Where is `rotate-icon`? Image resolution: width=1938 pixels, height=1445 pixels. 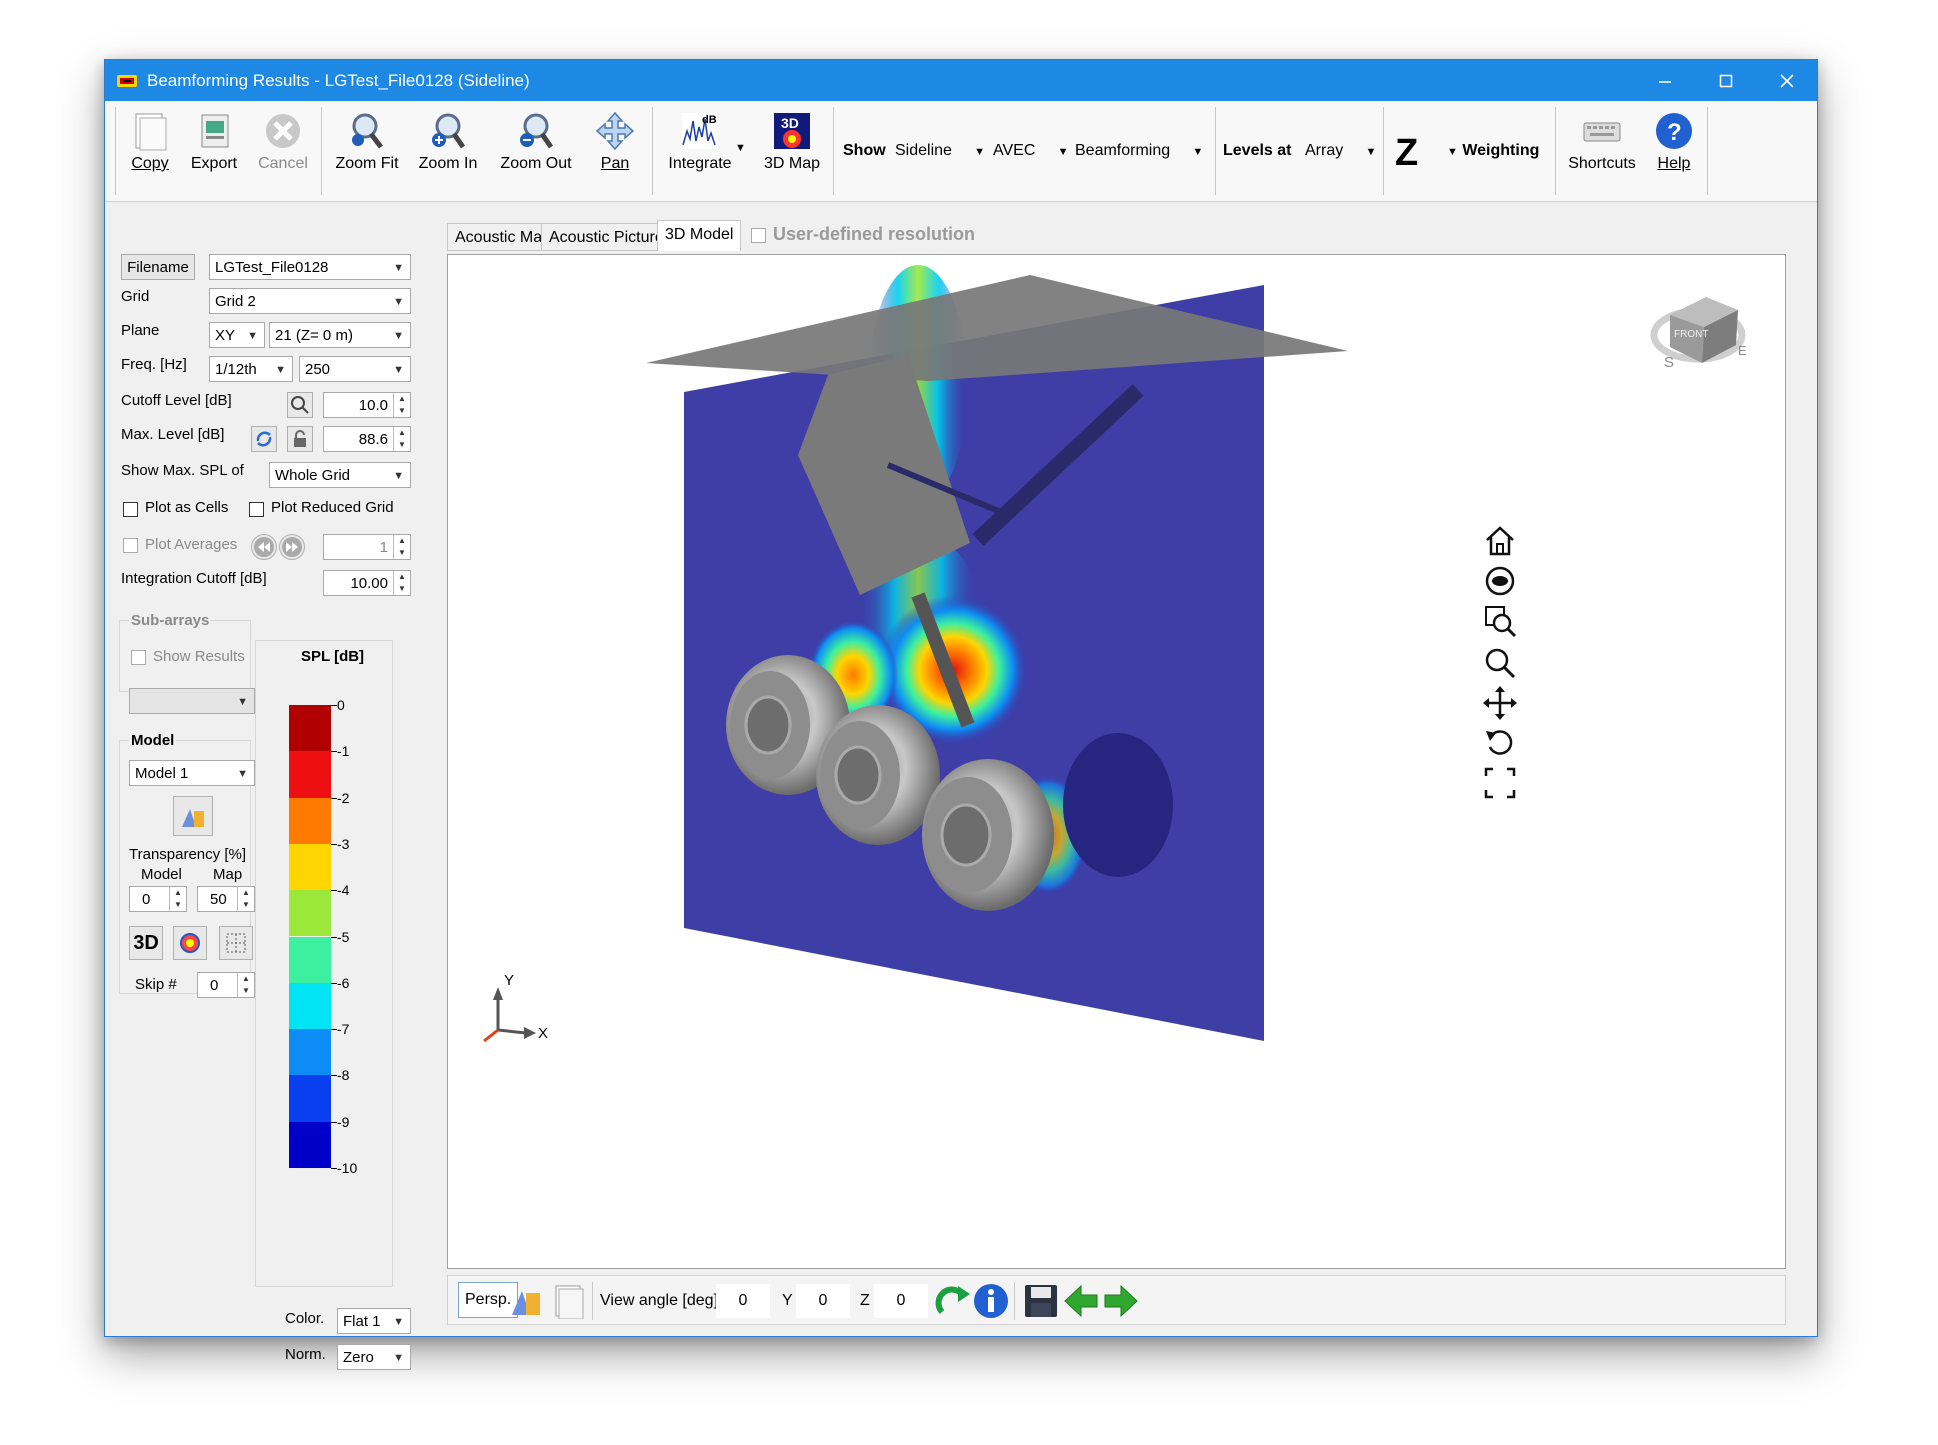
rotate-icon is located at coordinates (1500, 743).